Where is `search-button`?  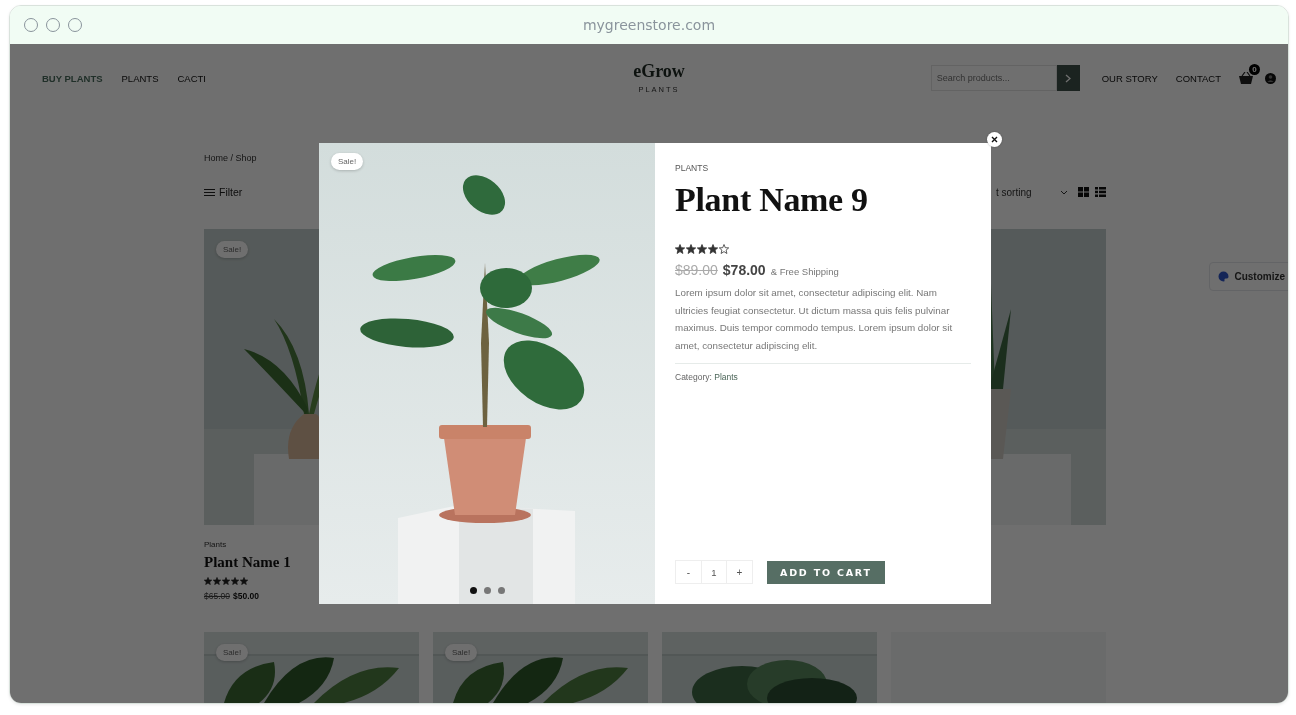
search-button is located at coordinates (1068, 78).